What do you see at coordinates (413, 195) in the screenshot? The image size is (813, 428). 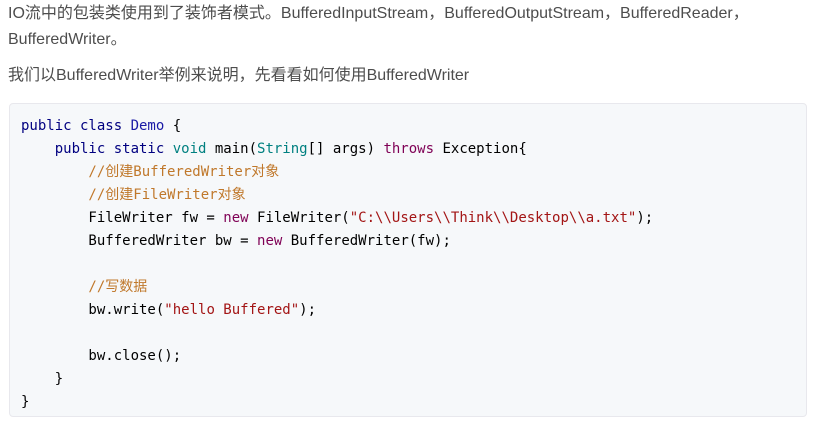 I see `code-line: //创建FileWriter对象` at bounding box center [413, 195].